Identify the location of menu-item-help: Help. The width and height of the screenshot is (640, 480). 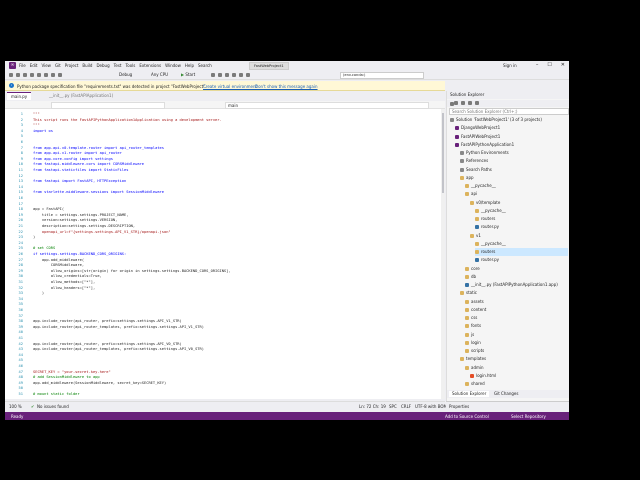
(189, 65).